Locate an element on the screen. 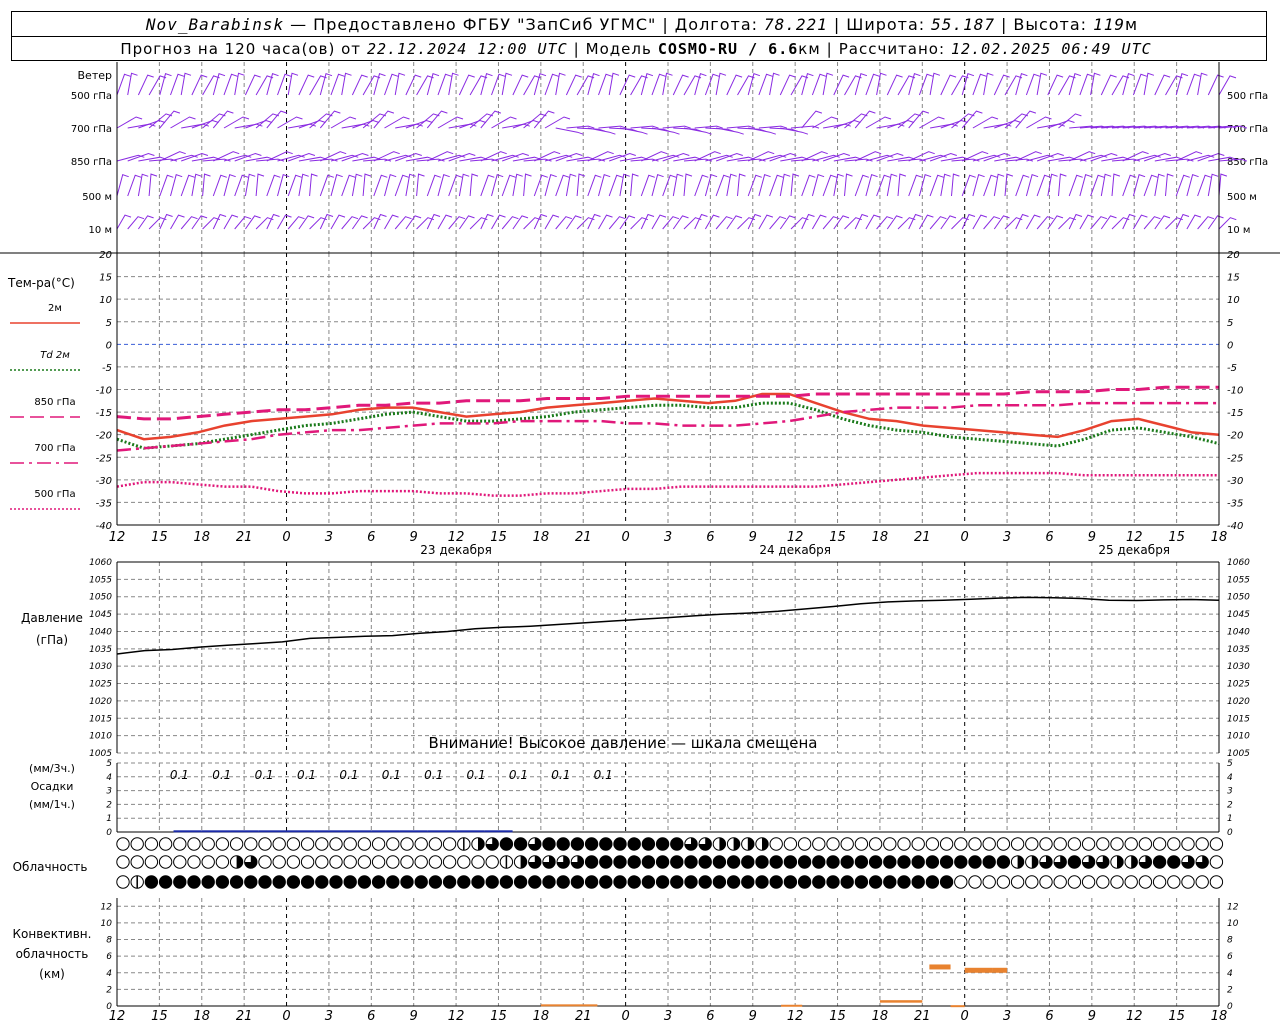  hour-tick-label: 21 is located at coordinates (583, 1016).